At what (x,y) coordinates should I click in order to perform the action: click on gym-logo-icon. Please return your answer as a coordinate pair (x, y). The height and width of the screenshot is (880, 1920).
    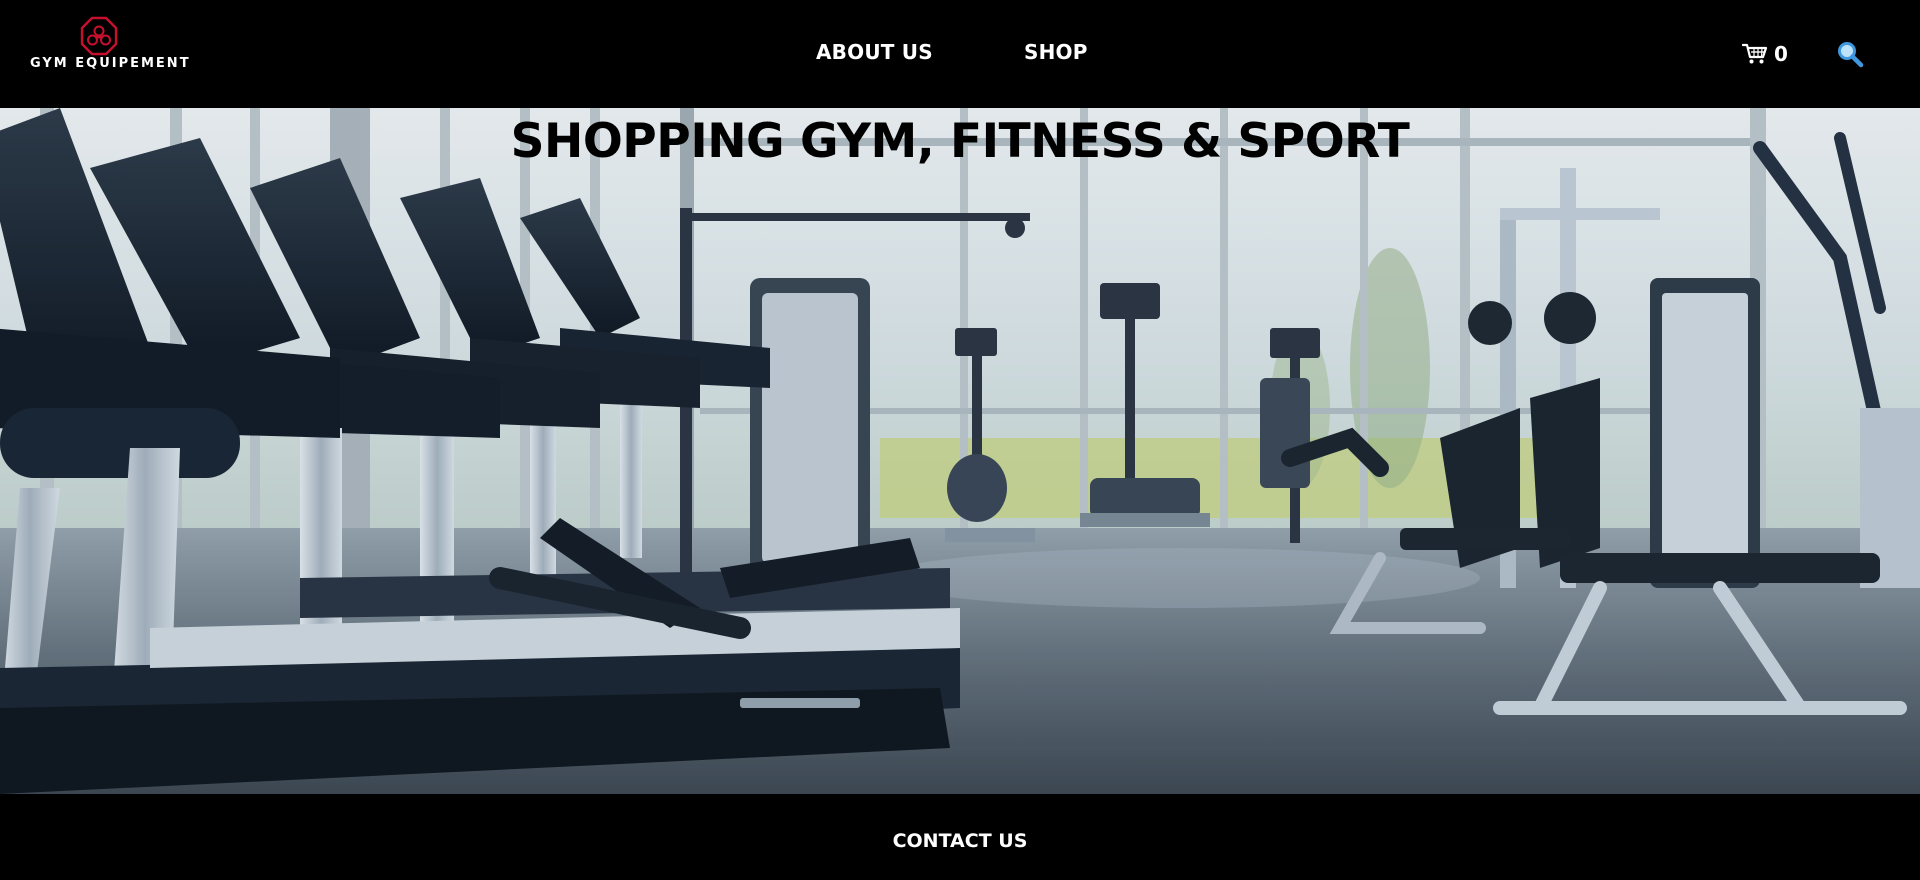
    Looking at the image, I should click on (99, 36).